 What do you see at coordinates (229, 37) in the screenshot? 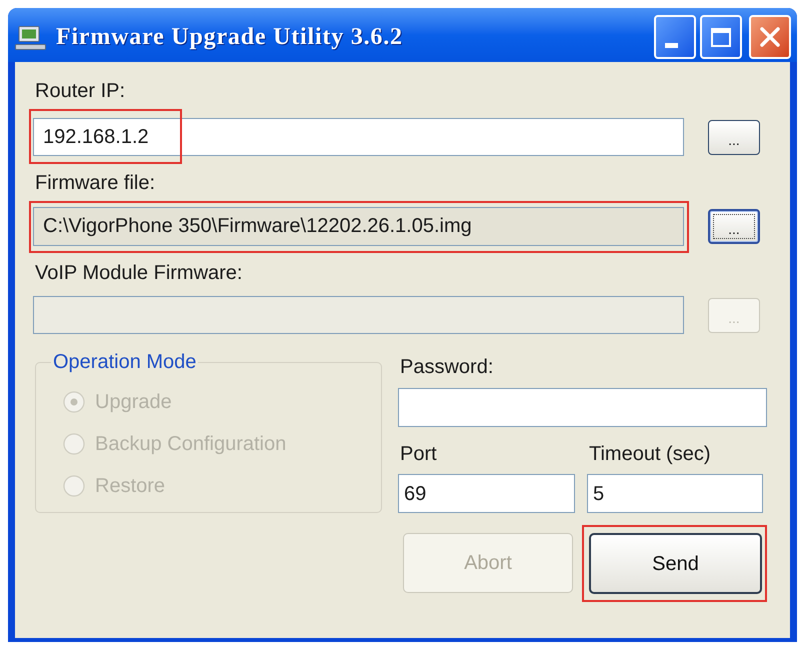
I see `window-title: Firmware Upgrade Utility 3.6.2` at bounding box center [229, 37].